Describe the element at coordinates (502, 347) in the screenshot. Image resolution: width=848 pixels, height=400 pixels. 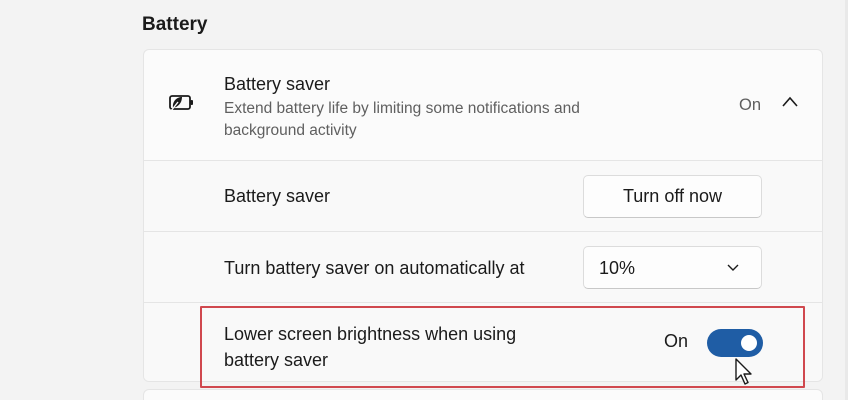
I see `highlight-box` at that location.